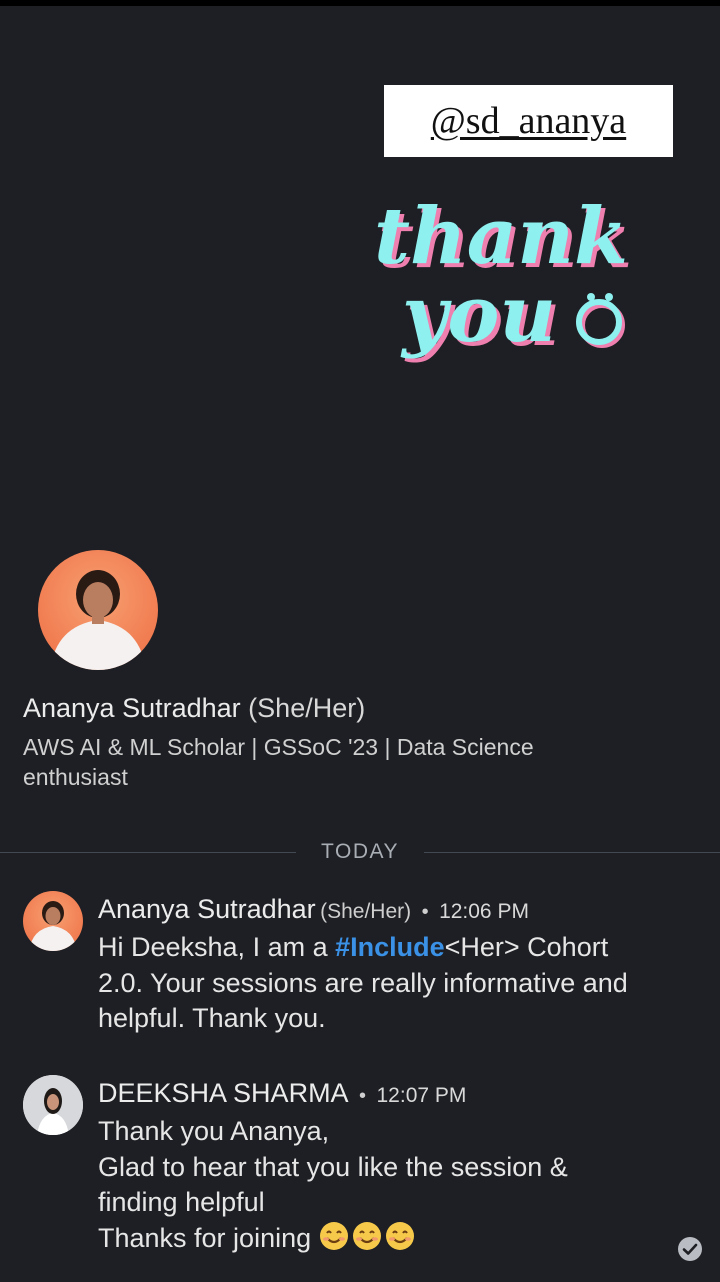 The height and width of the screenshot is (1282, 720). I want to click on message-header: DEEKSHA SHARMA • 12:07 PM, so click(282, 1093).